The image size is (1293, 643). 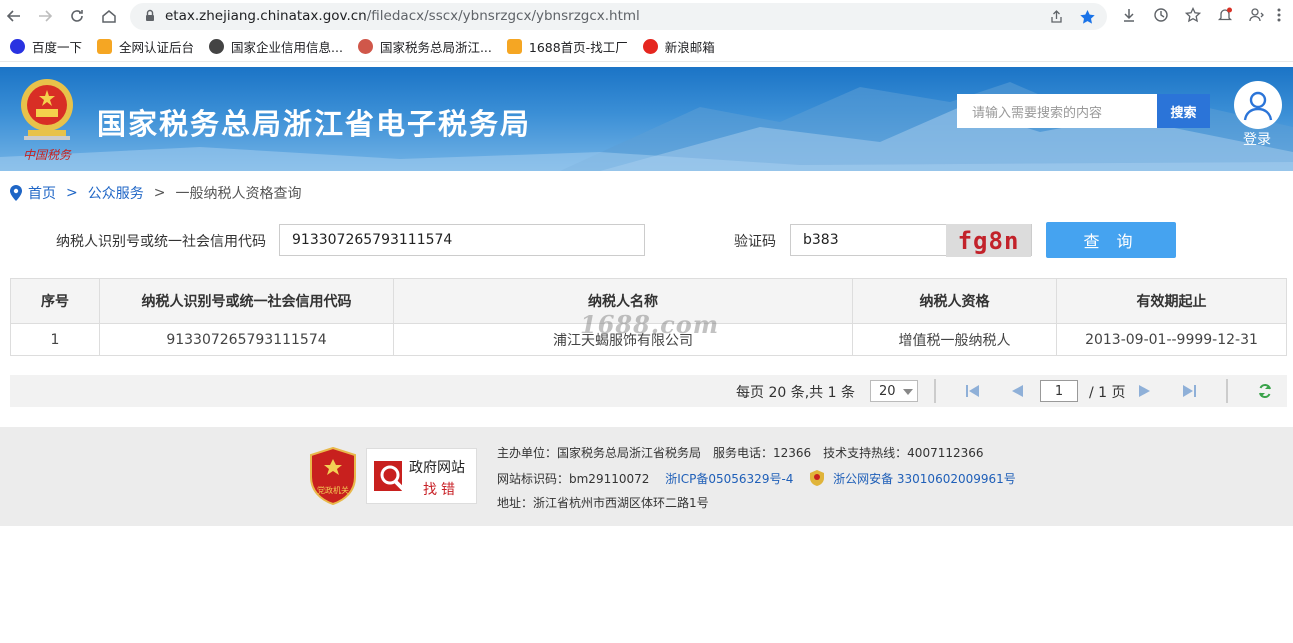 I want to click on location-pin-icon, so click(x=16, y=193).